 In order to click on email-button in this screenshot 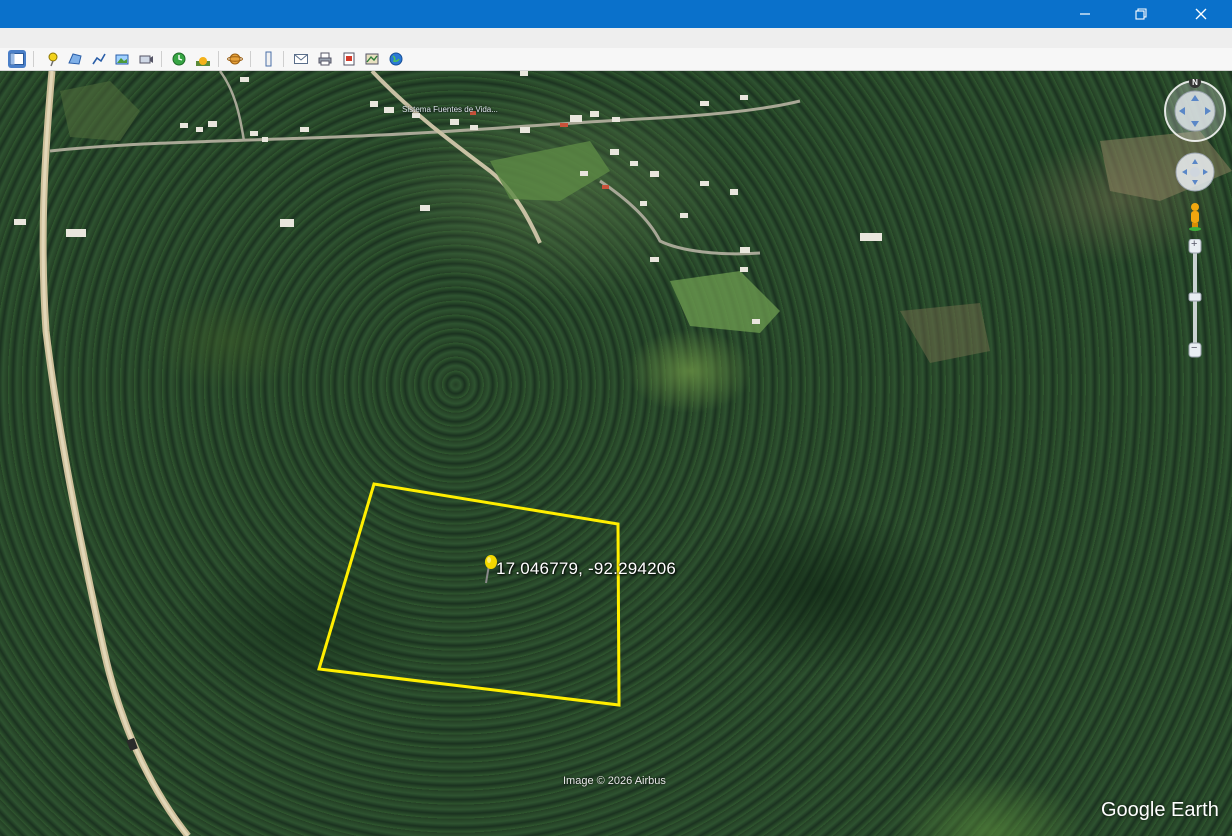, I will do `click(301, 59)`.